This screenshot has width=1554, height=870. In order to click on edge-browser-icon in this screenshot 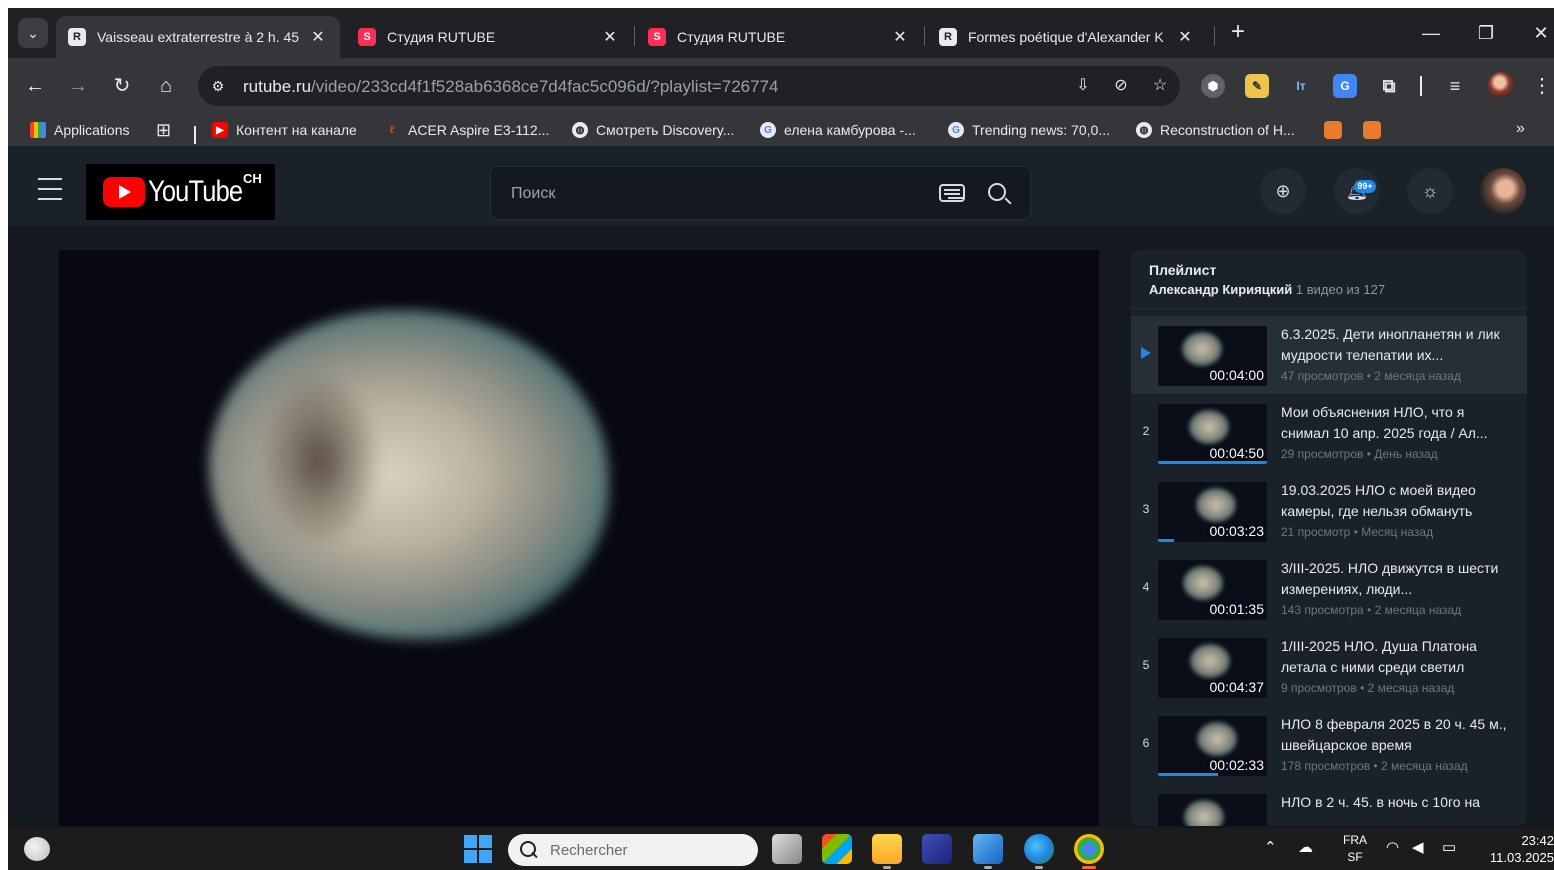, I will do `click(1039, 851)`.